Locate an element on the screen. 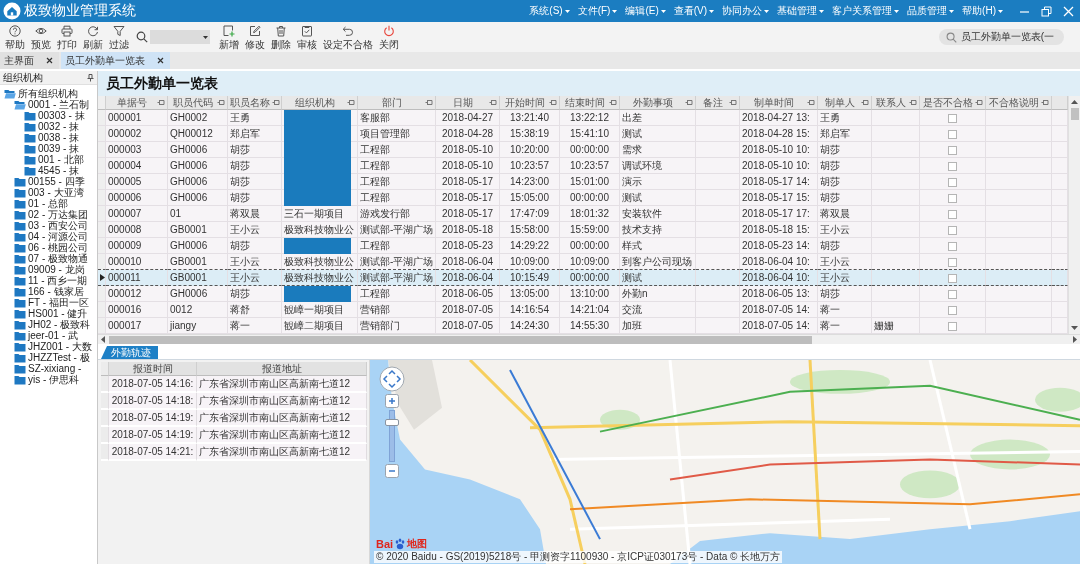  table-row: 000005 GH0006 胡莎 工程部 2018-05-17 14:23:00 15:01:00 演示 2018-05-17 14: 胡莎 is located at coordinates (583, 182).